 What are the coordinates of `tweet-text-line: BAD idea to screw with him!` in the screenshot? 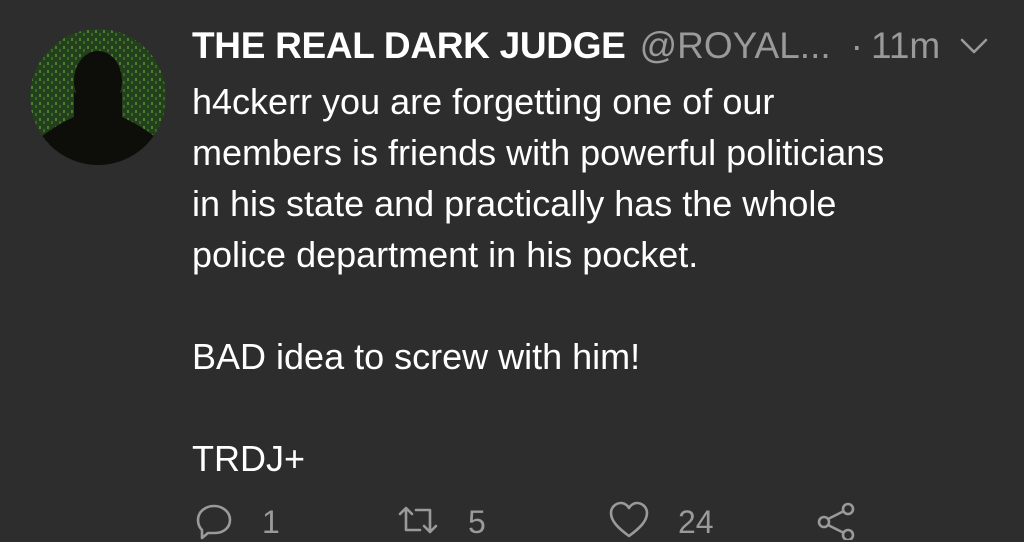 It's located at (416, 356).